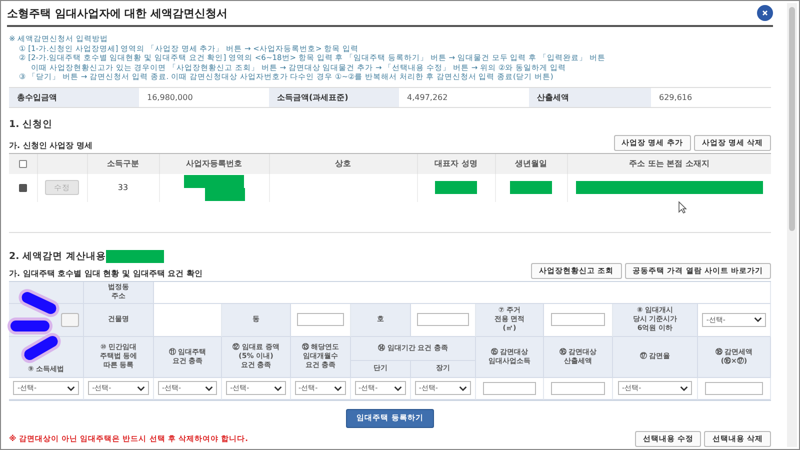 This screenshot has height=450, width=800. I want to click on summary-value: 629,616, so click(676, 98).